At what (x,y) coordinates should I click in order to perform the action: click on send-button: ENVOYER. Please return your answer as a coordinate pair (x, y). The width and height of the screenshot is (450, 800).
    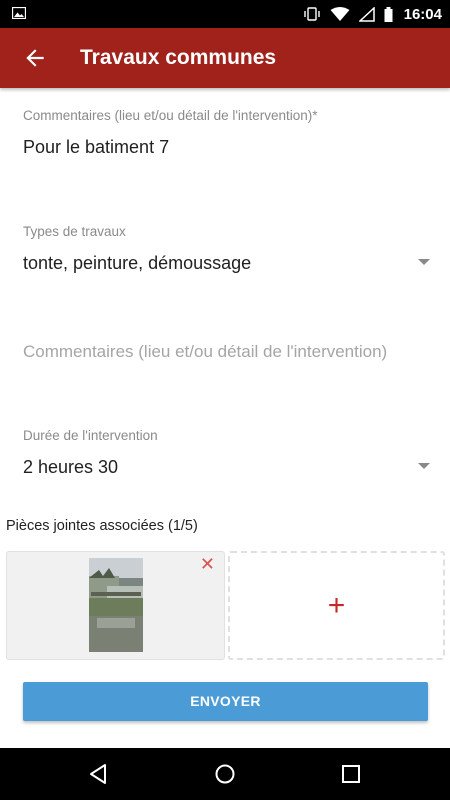
    Looking at the image, I should click on (225, 701).